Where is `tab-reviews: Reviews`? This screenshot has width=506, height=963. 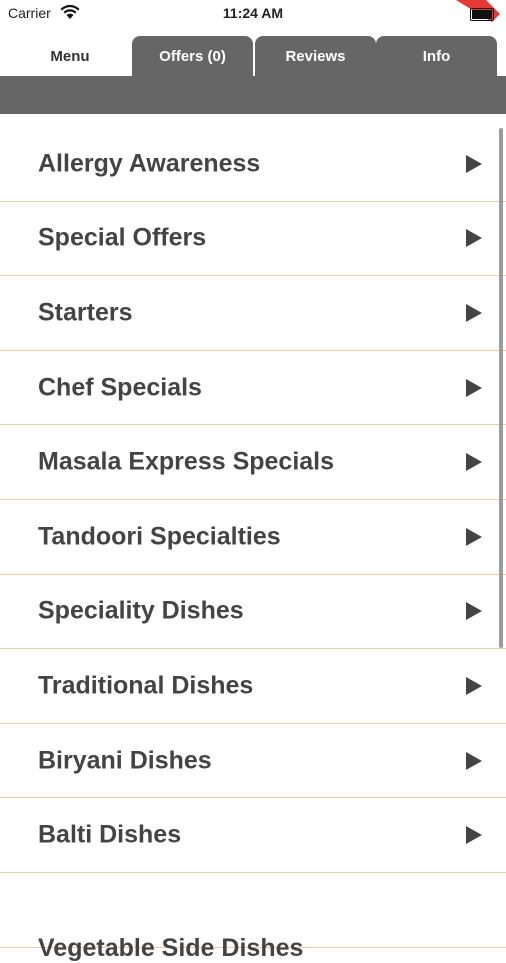 tab-reviews: Reviews is located at coordinates (315, 56).